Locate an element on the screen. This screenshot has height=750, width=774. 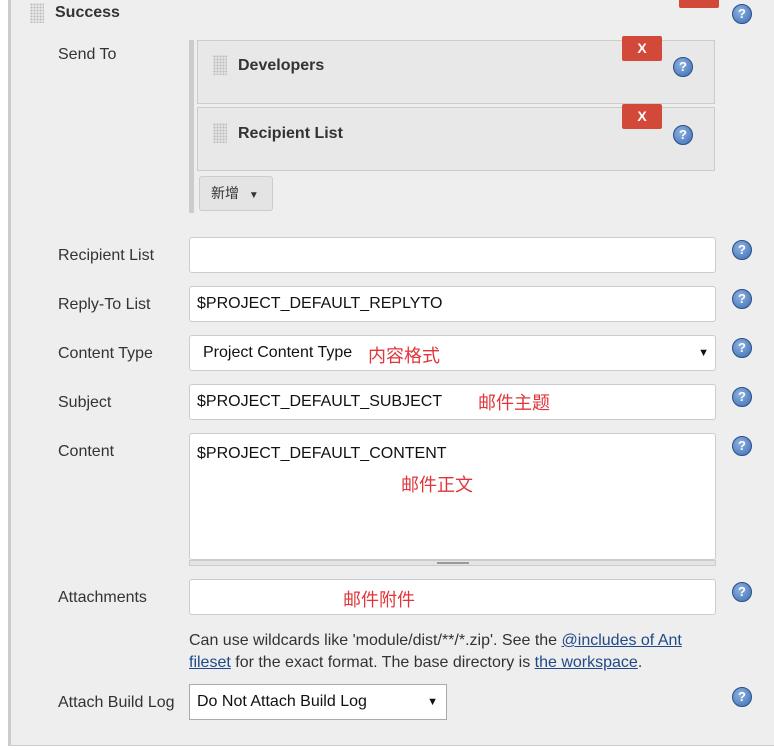
add-recipient-button: 新增 ▼ is located at coordinates (236, 193).